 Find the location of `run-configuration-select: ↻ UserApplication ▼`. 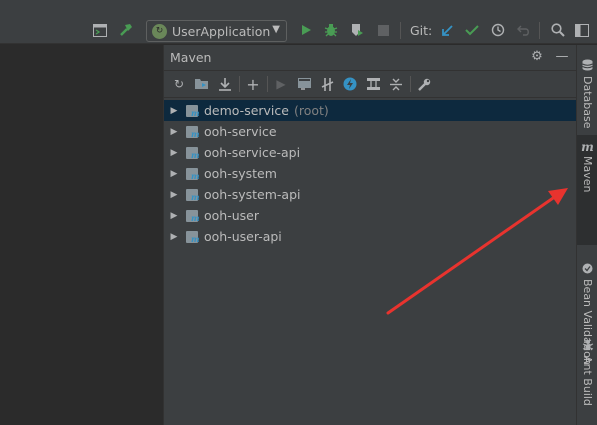

run-configuration-select: ↻ UserApplication ▼ is located at coordinates (216, 31).